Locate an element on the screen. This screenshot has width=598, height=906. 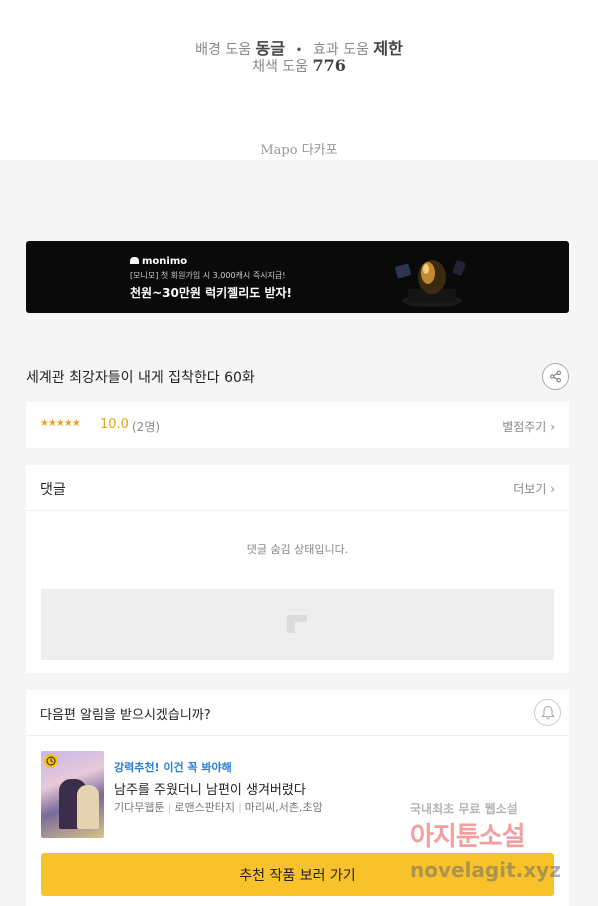
rating-stars: ★★★★★ is located at coordinates (60, 423).